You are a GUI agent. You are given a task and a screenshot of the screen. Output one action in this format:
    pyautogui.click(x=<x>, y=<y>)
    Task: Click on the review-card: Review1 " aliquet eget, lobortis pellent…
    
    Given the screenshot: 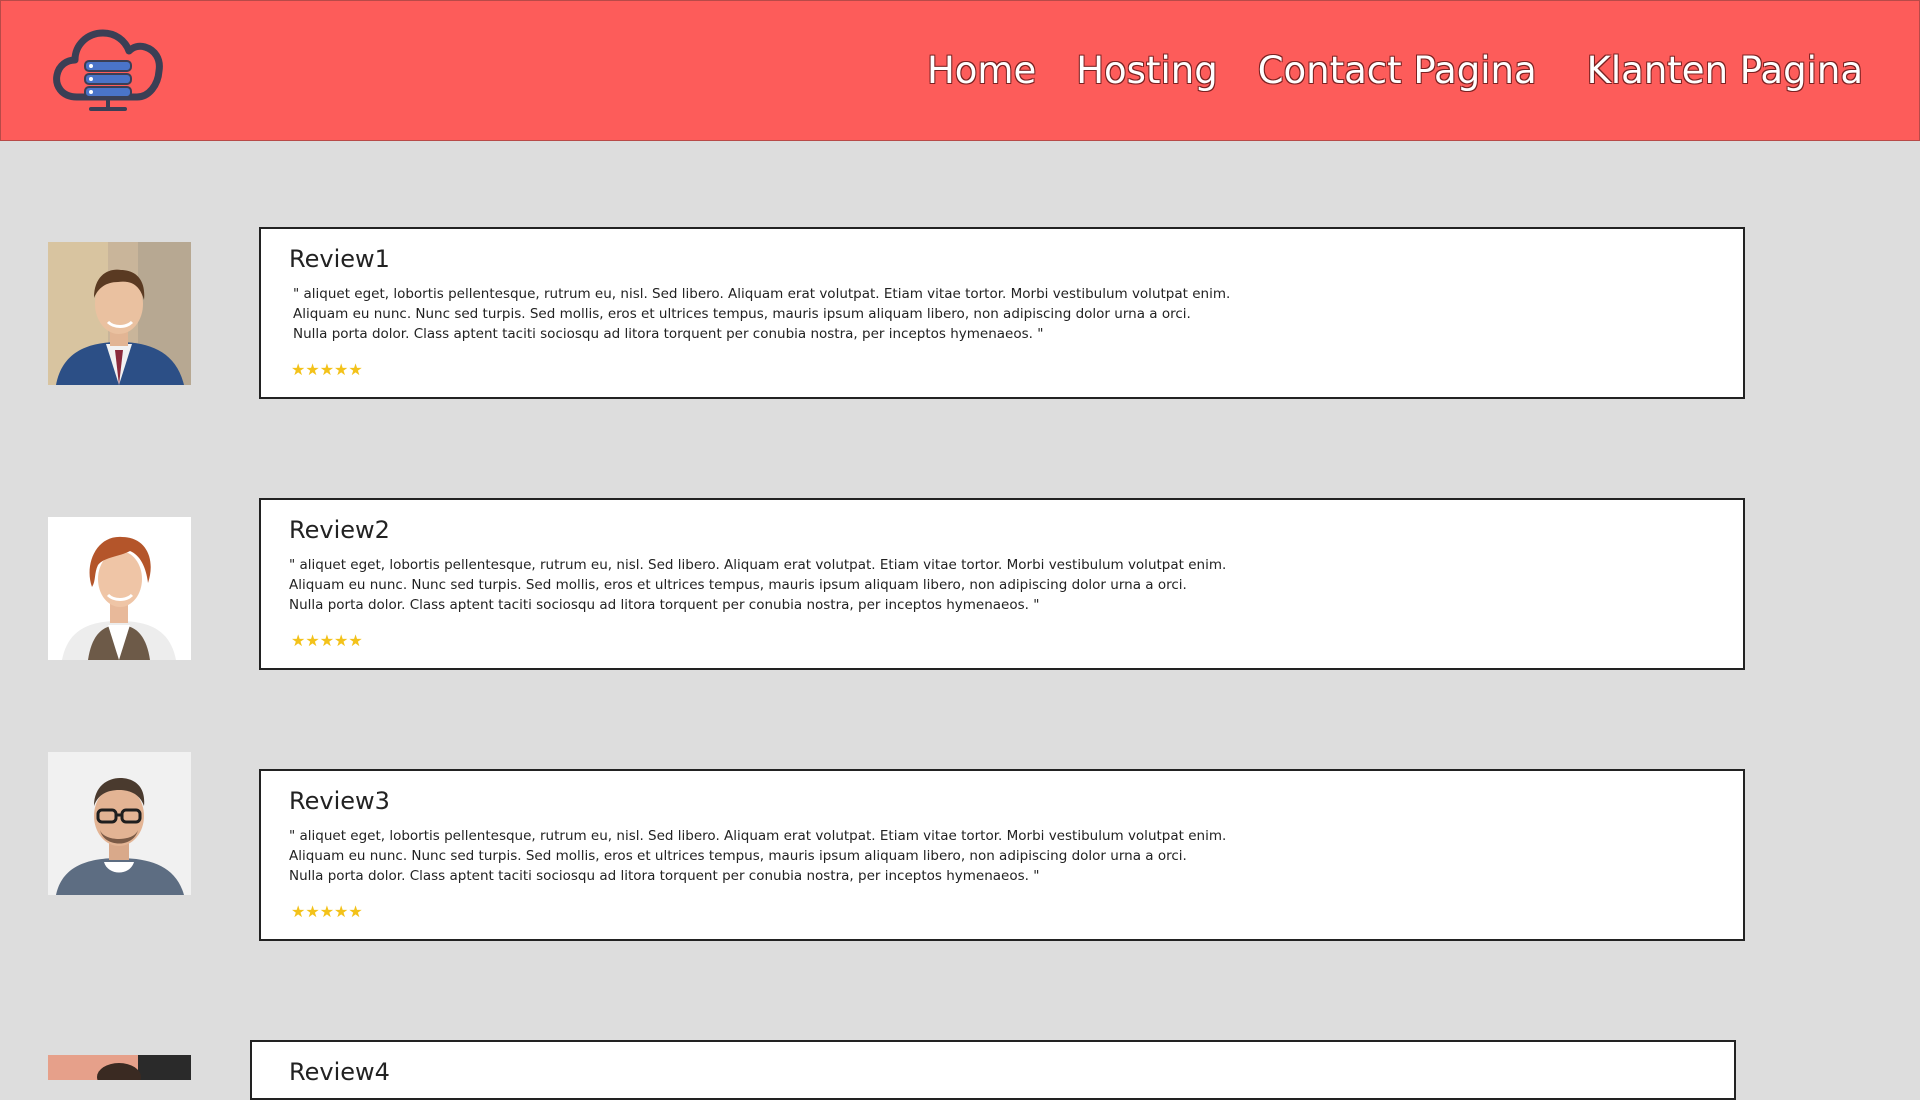 What is the action you would take?
    pyautogui.click(x=1002, y=313)
    